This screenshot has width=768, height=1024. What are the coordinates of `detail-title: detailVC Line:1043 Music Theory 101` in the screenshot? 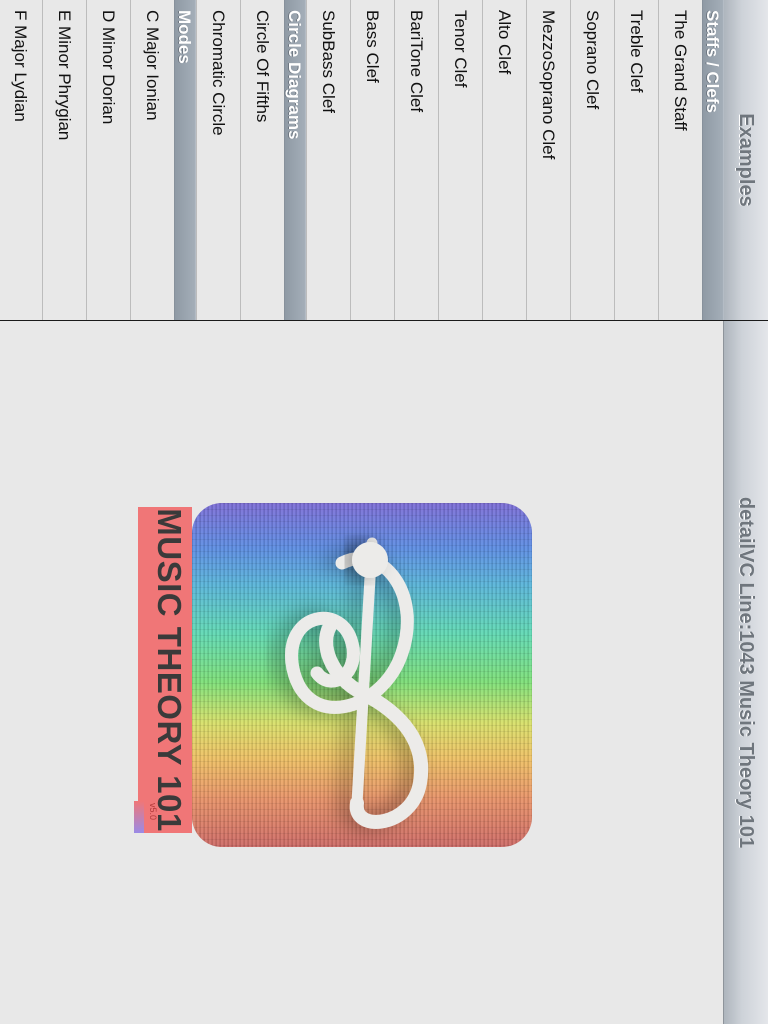 It's located at (746, 672).